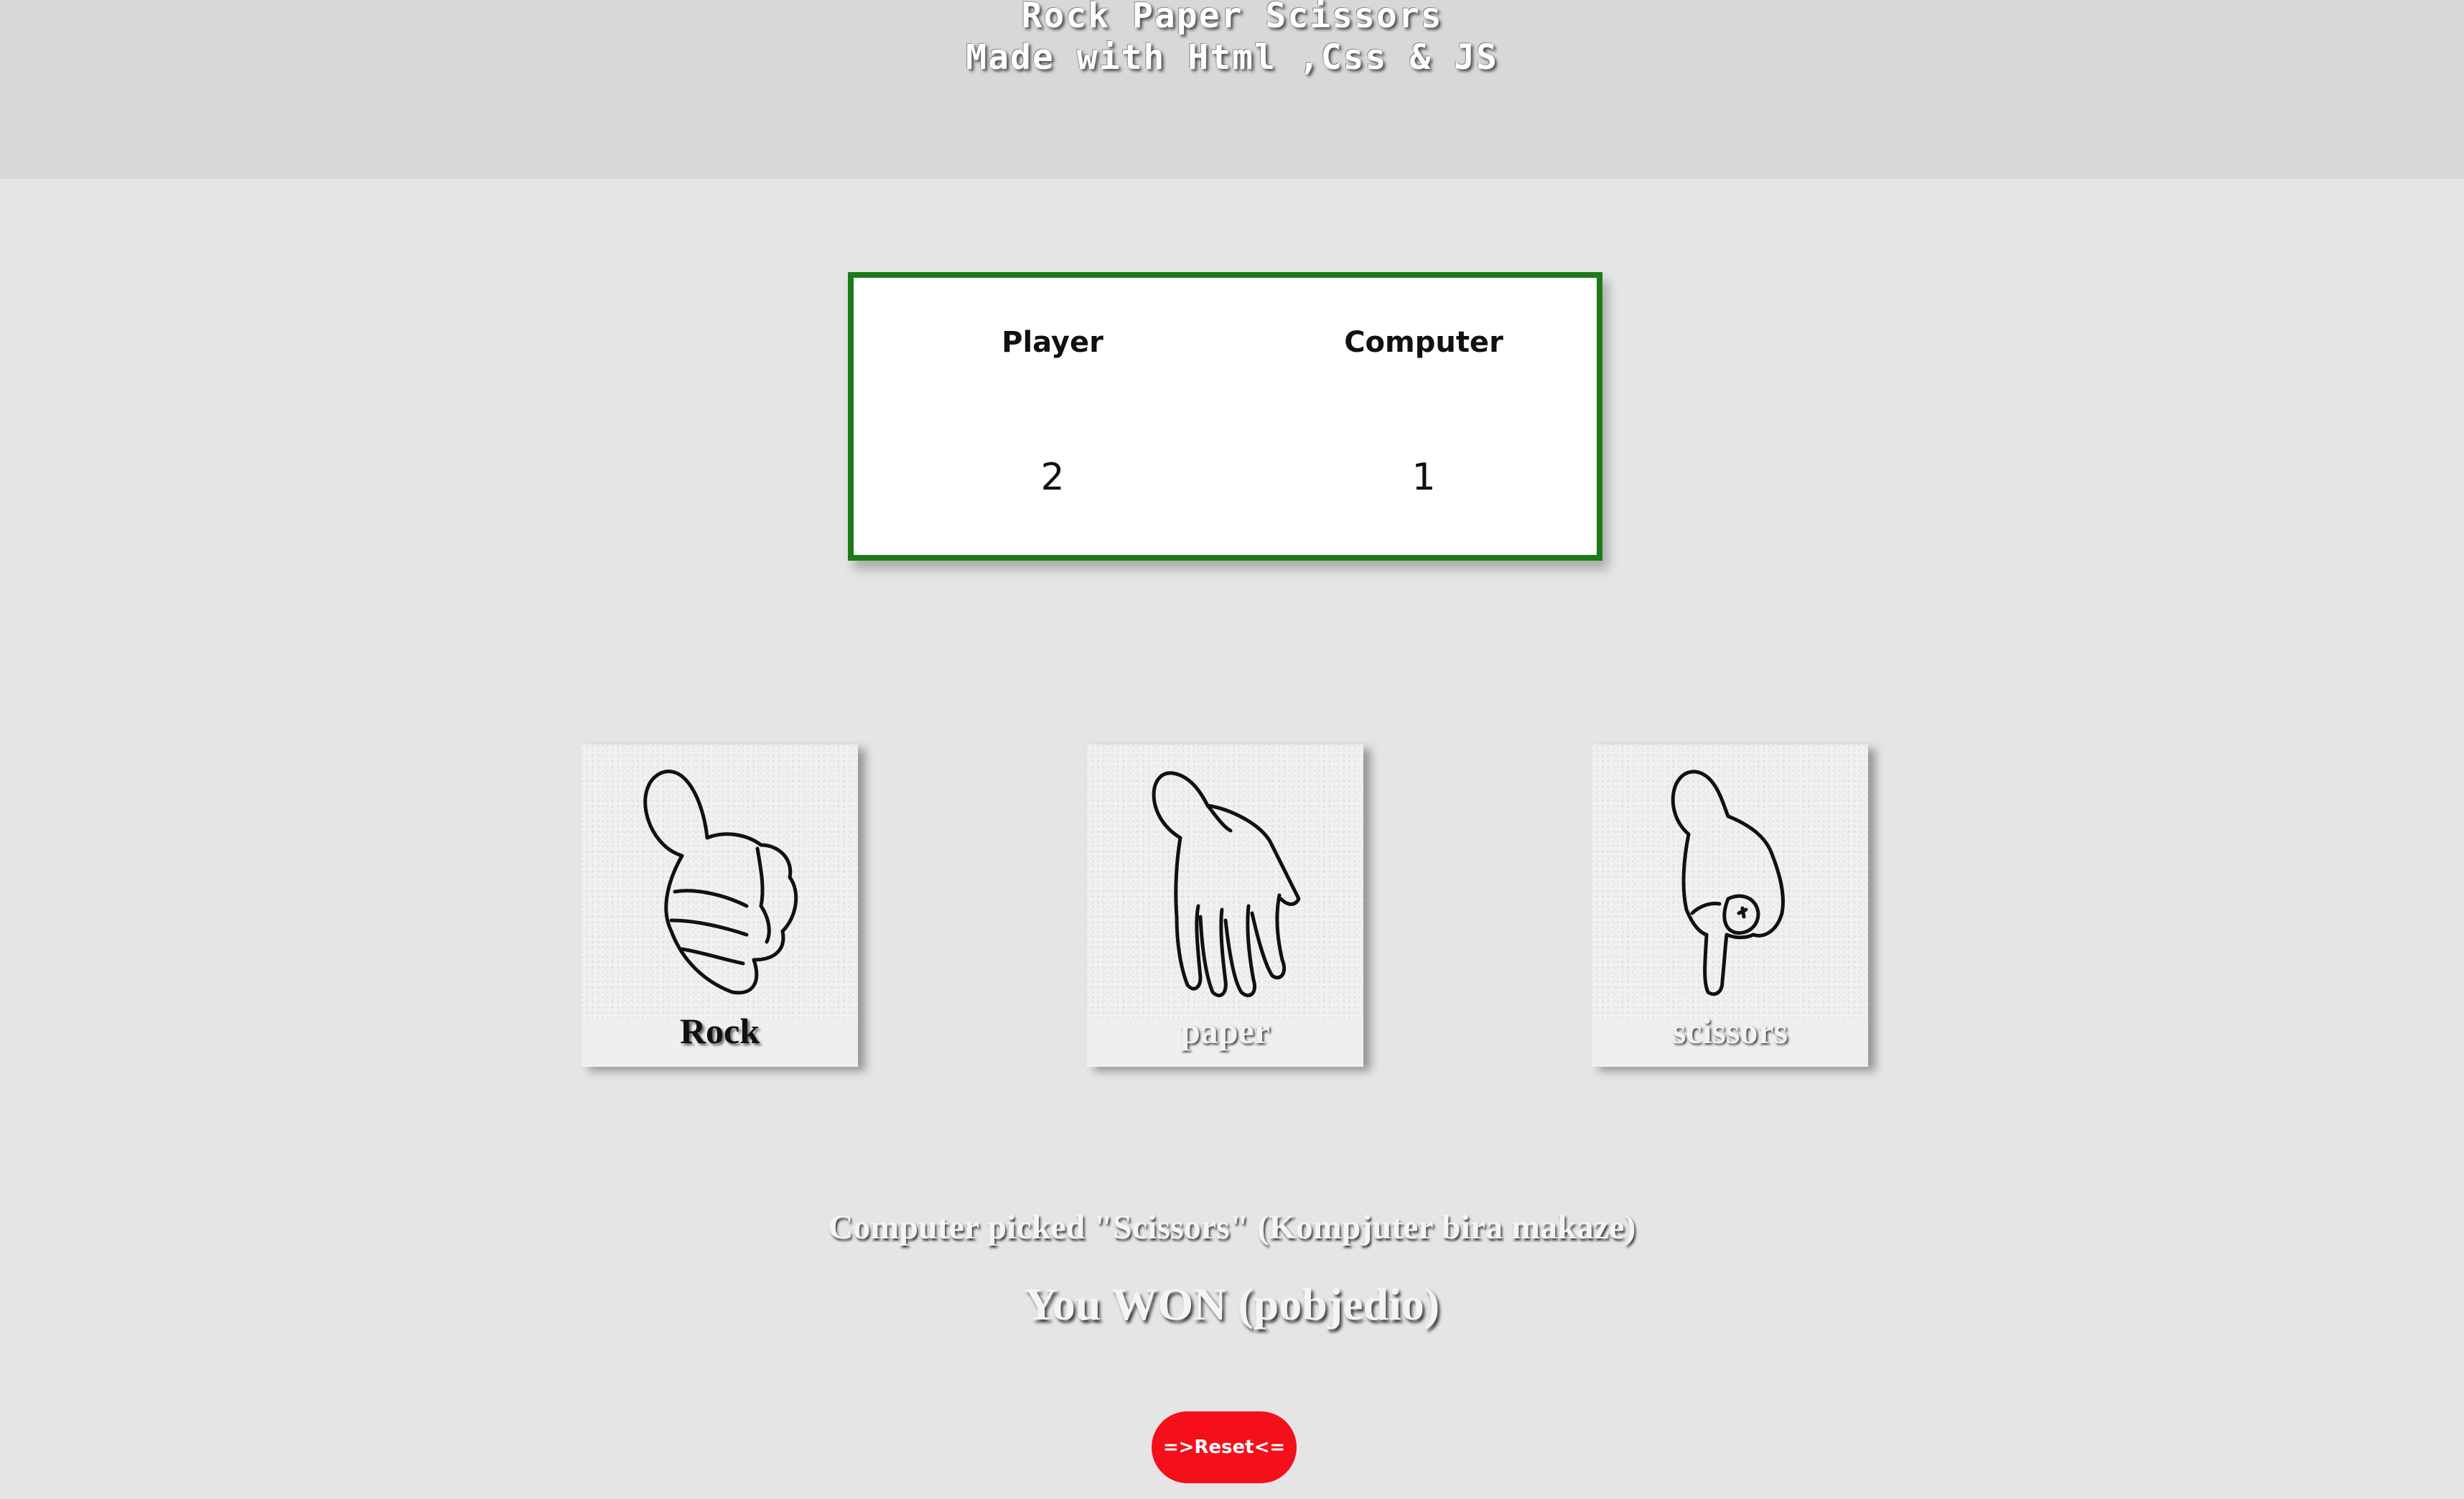 This screenshot has width=2464, height=1499. I want to click on two-finger-hand-icon, so click(1728, 883).